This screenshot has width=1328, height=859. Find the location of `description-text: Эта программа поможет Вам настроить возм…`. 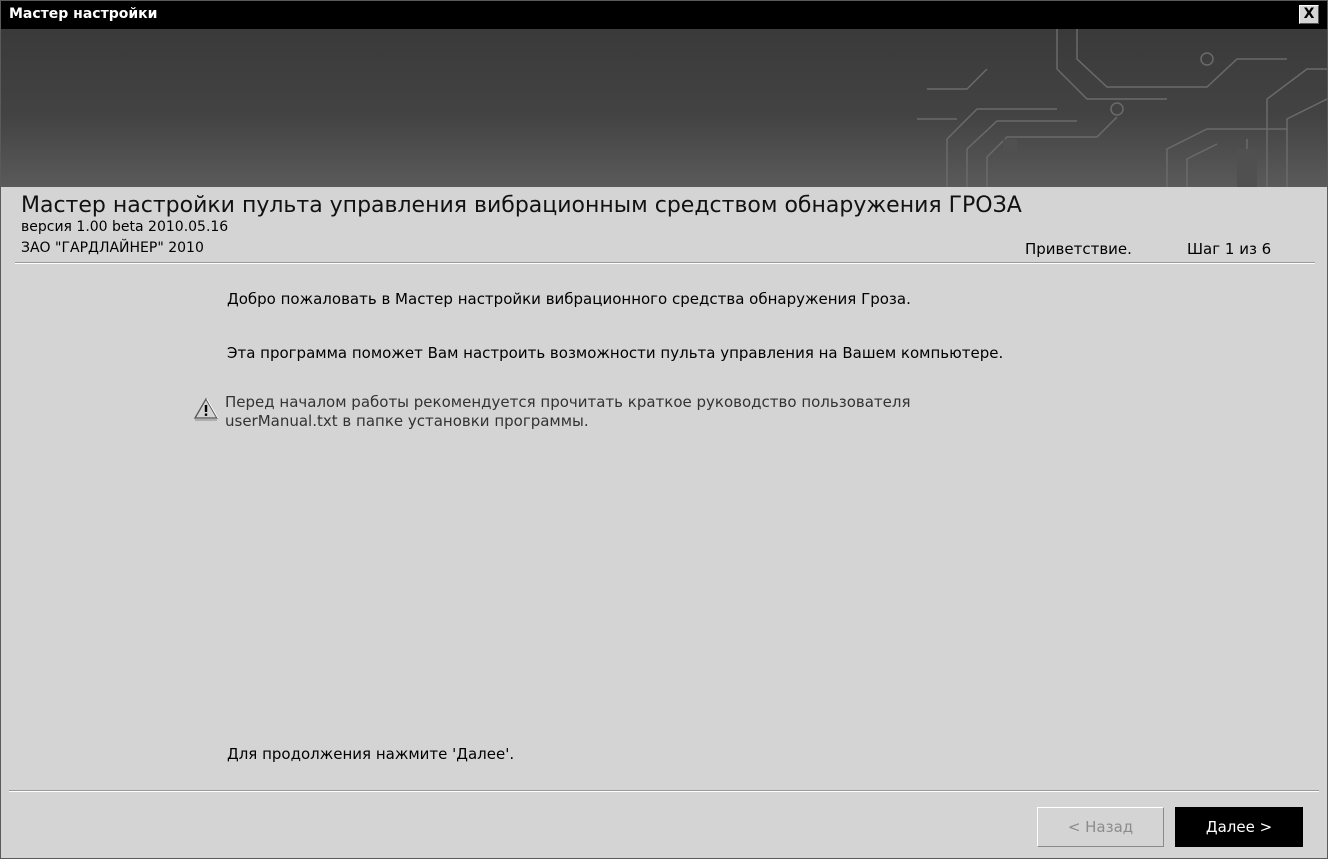

description-text: Эта программа поможет Вам настроить возм… is located at coordinates (615, 353).